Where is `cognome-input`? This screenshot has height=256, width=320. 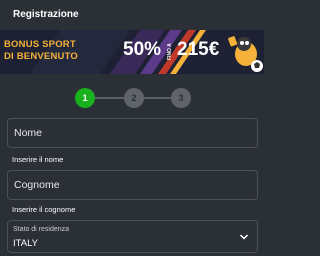 cognome-input is located at coordinates (132, 185).